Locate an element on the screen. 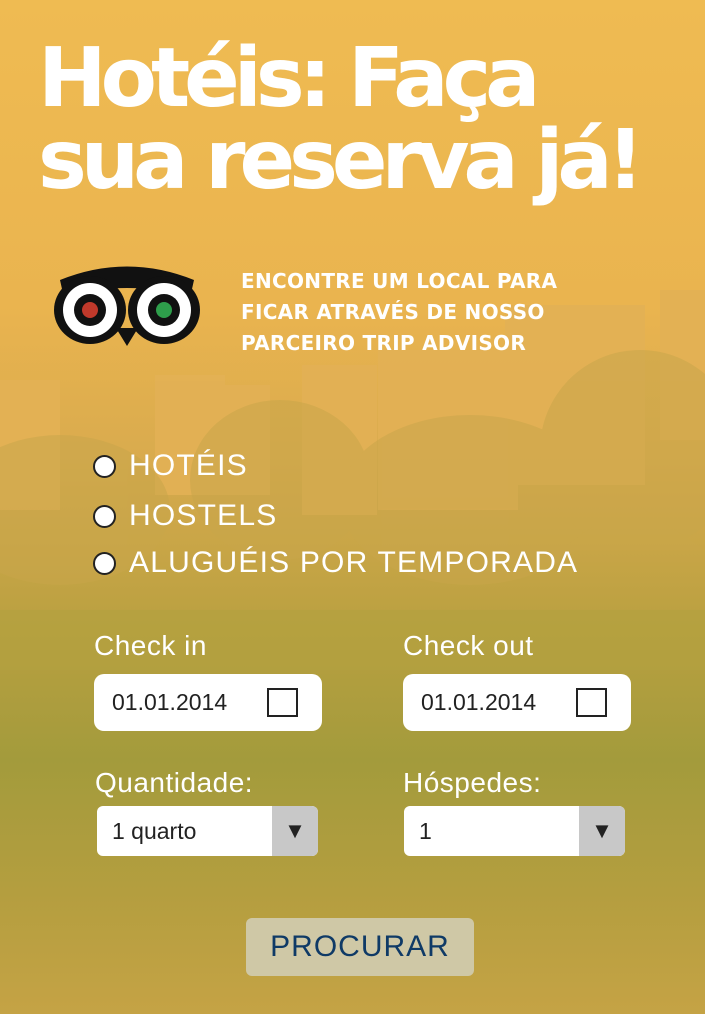 This screenshot has width=705, height=1014. guests-value: 1 is located at coordinates (425, 830).